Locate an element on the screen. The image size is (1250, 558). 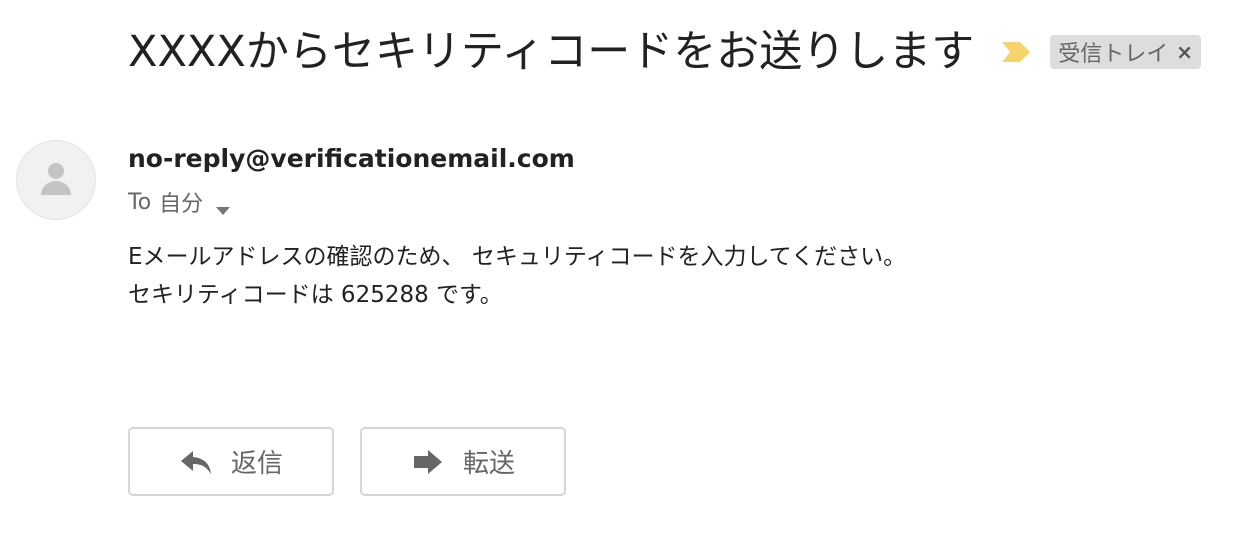
email-subject: XXXXからセキリティコードをお送りします is located at coordinates (551, 52).